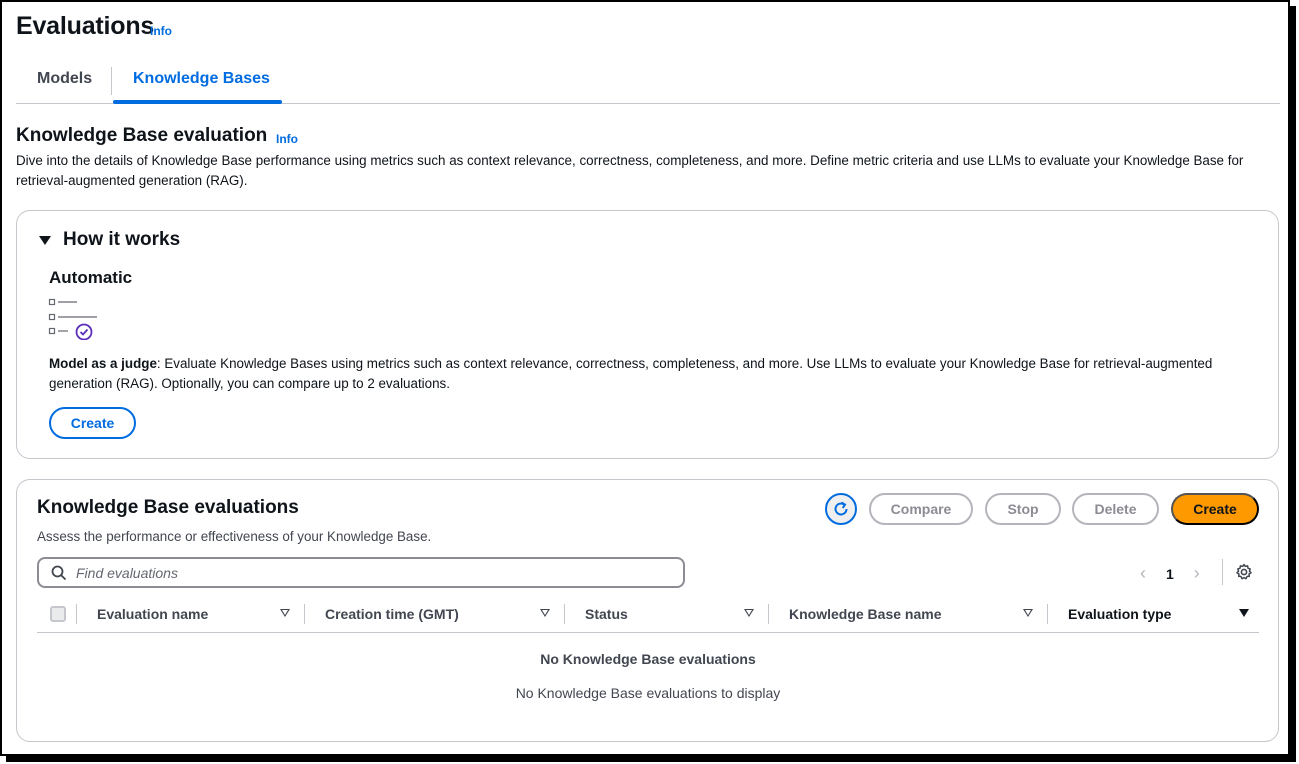 The height and width of the screenshot is (764, 1299). I want to click on page-number: 1, so click(1170, 574).